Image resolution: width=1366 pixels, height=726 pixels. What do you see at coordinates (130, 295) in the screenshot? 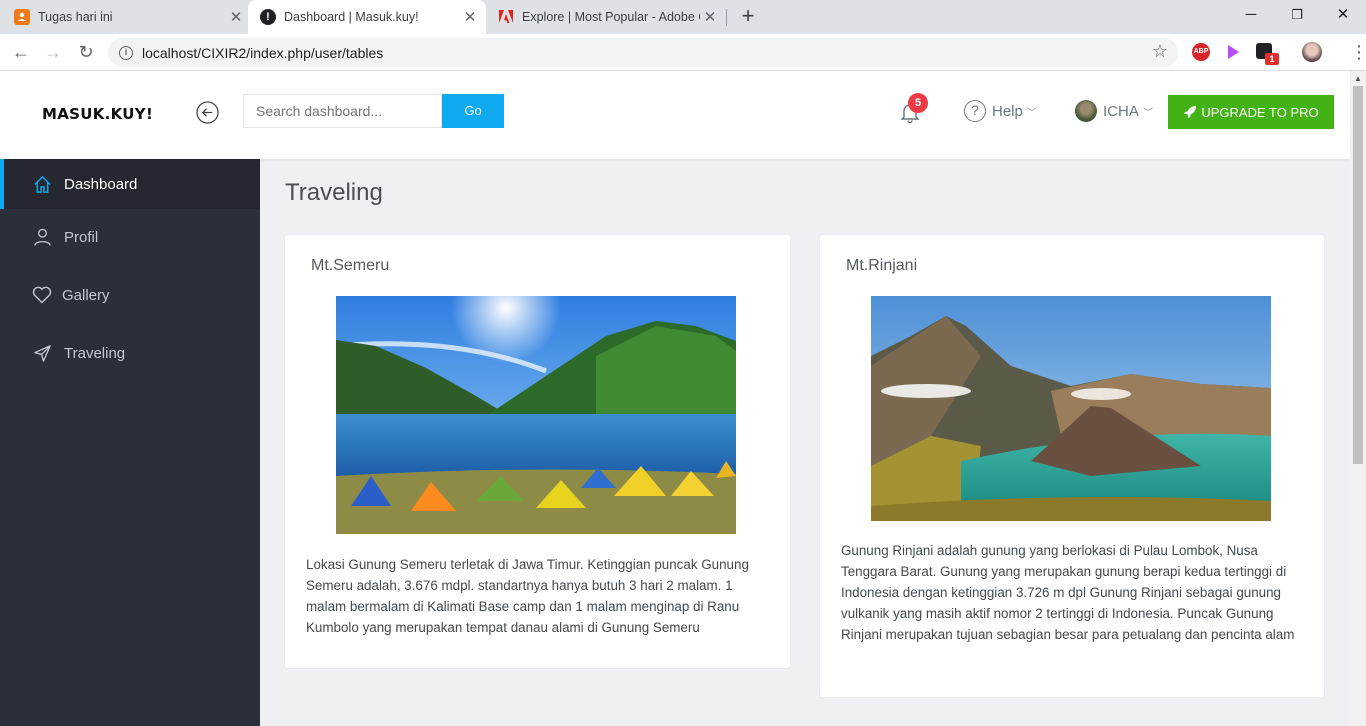
I see `sidebar-item-gallery: Gallery` at bounding box center [130, 295].